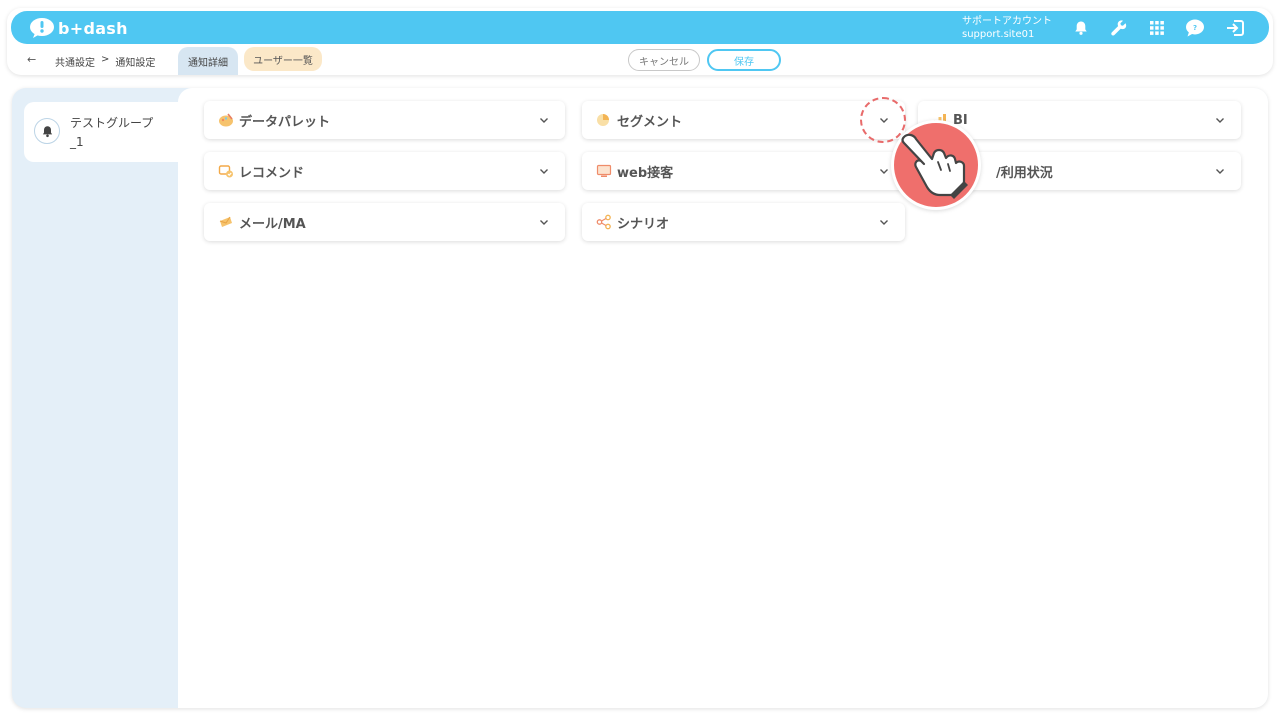 This screenshot has width=1280, height=720. I want to click on category-scenario: シナリオ, so click(743, 222).